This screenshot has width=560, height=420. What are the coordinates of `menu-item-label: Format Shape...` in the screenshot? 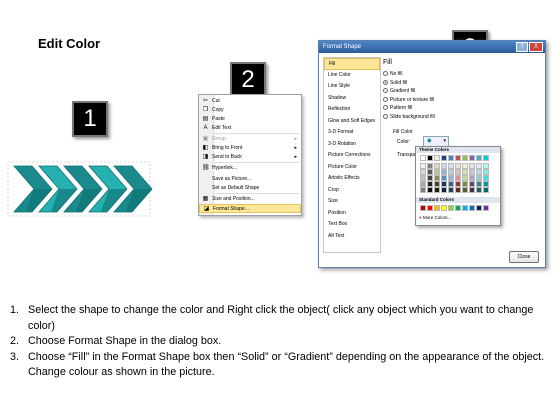 It's located at (231, 209).